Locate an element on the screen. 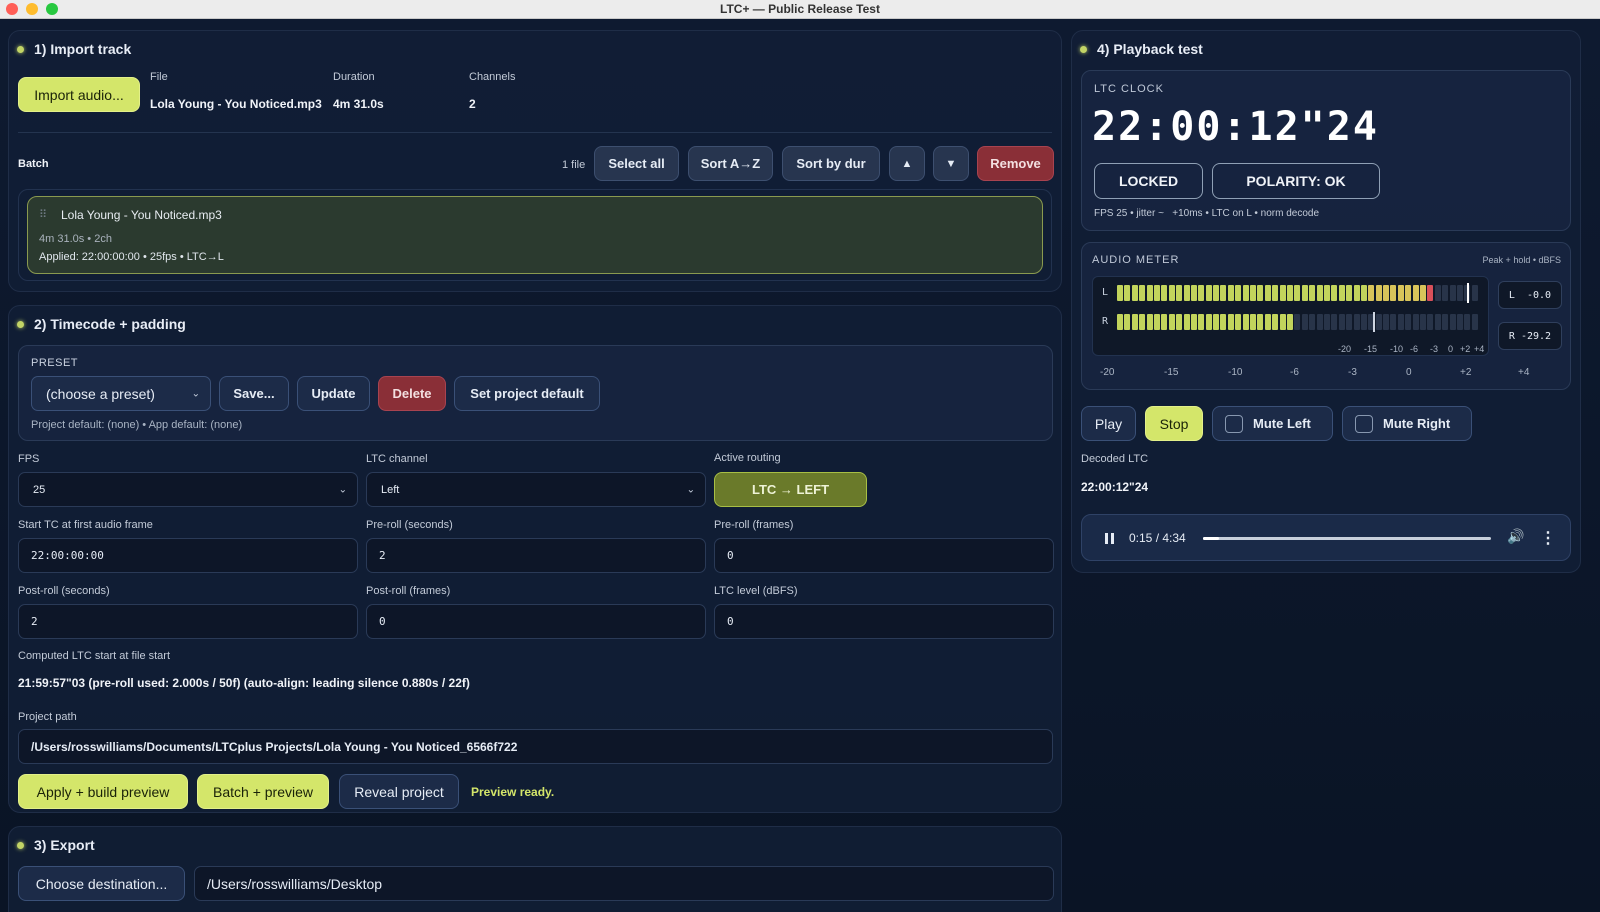 The image size is (1600, 912). delete-preset-button: Delete is located at coordinates (412, 393).